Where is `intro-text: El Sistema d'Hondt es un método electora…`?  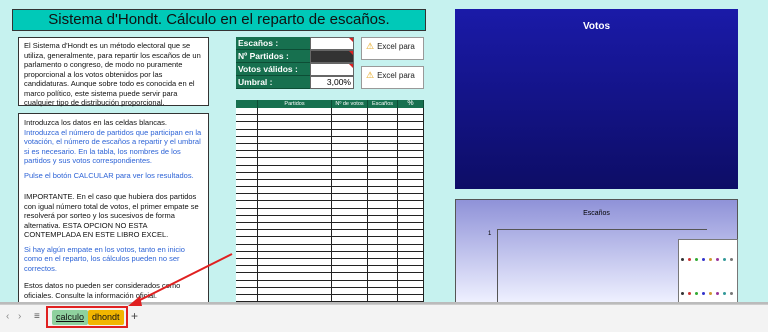
intro-text: El Sistema d'Hondt es un método electora… is located at coordinates (113, 72).